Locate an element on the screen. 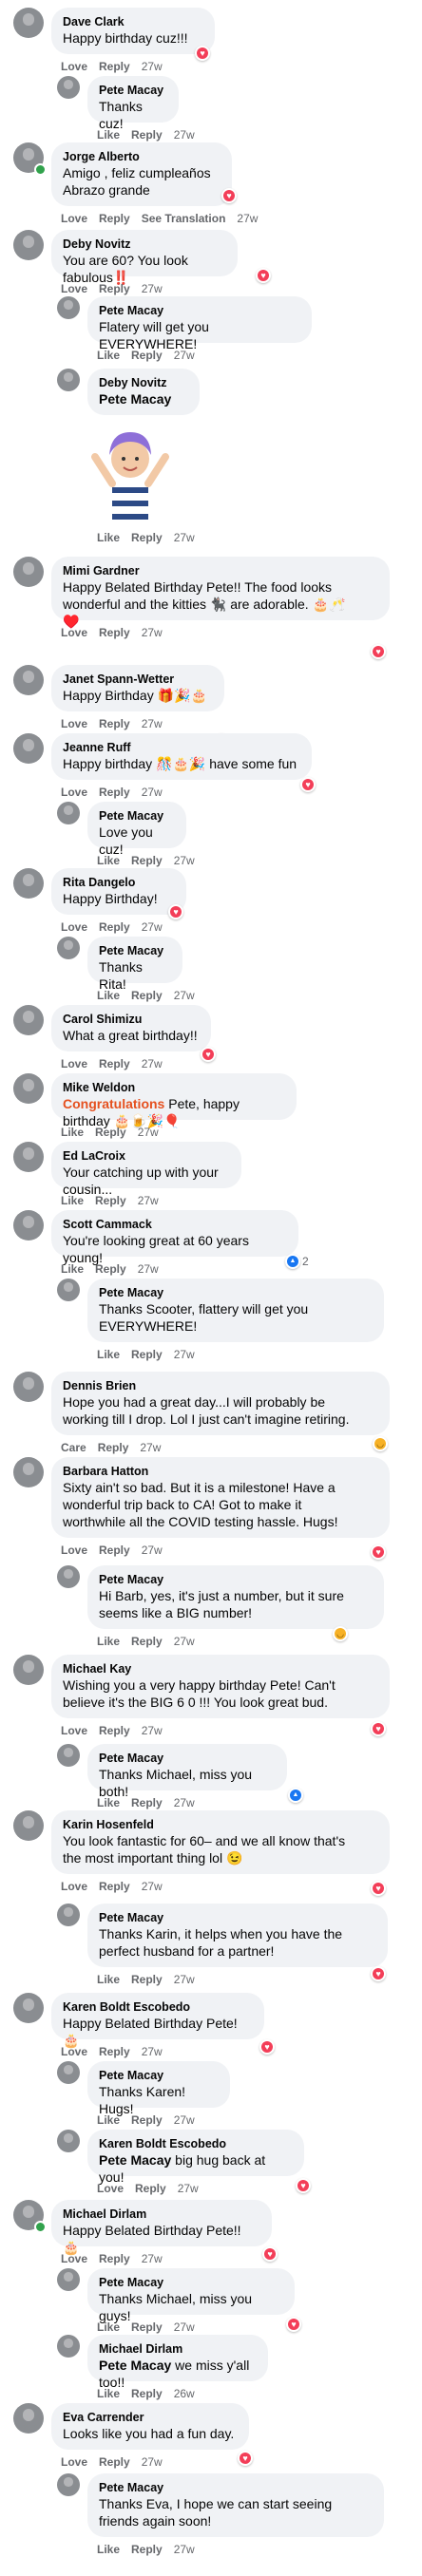 Image resolution: width=422 pixels, height=2576 pixels. commenter-name: Deby Novitz is located at coordinates (143, 382).